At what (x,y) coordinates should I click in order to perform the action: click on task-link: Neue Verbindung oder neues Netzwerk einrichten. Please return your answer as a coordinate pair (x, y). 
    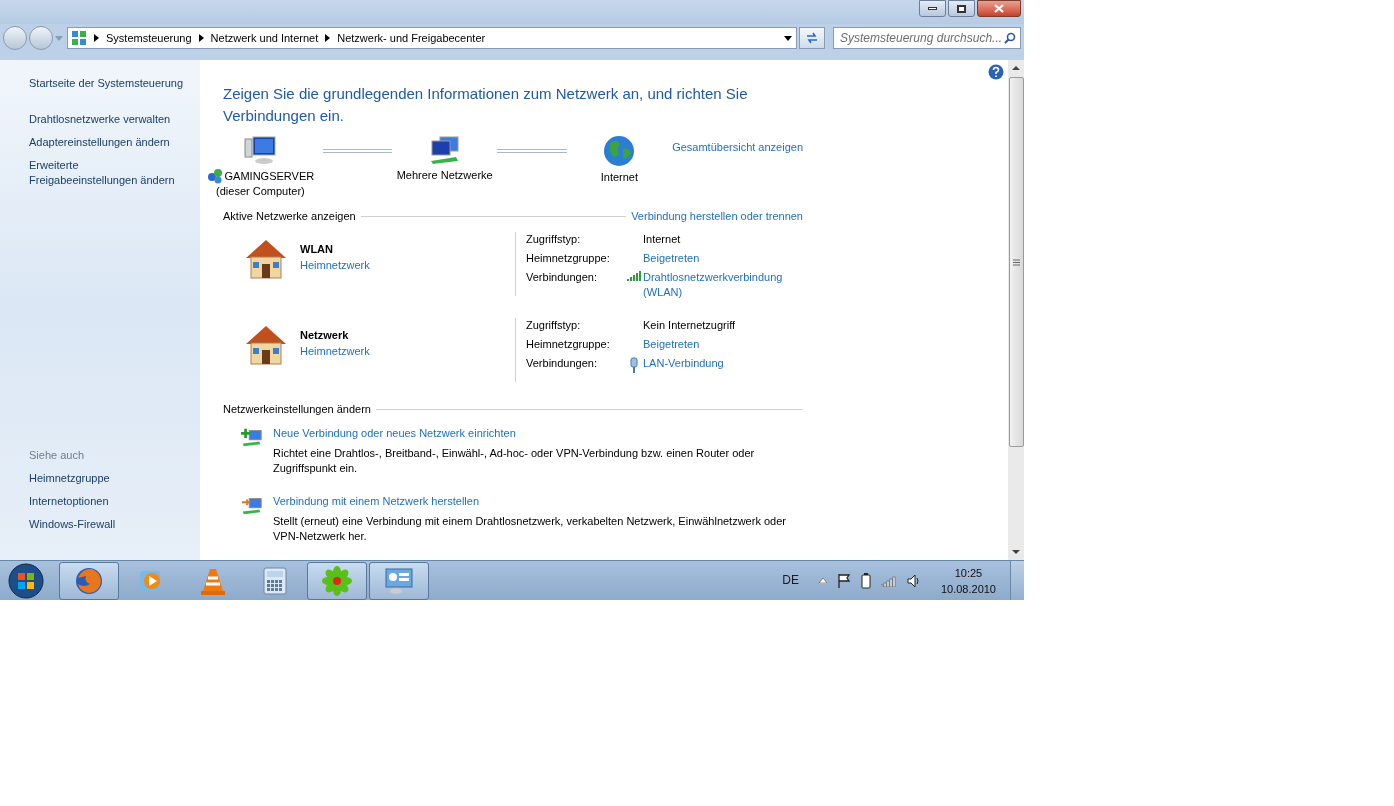
    Looking at the image, I should click on (538, 433).